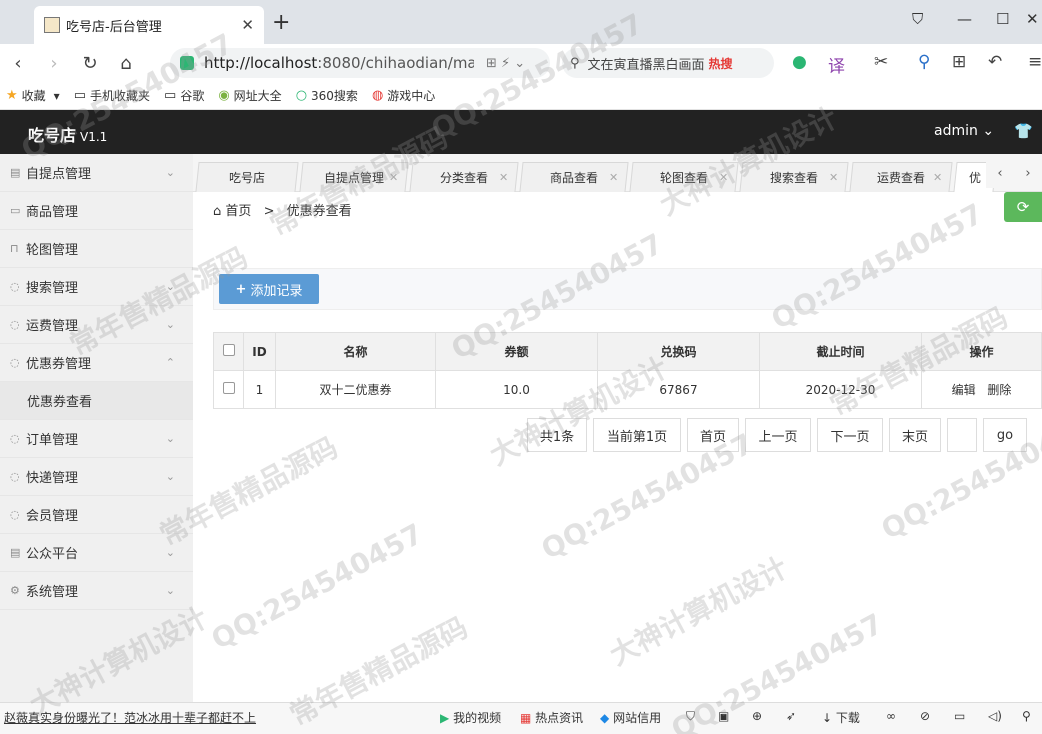  What do you see at coordinates (925, 716) in the screenshot?
I see `leaf-status-icon: ⊘` at bounding box center [925, 716].